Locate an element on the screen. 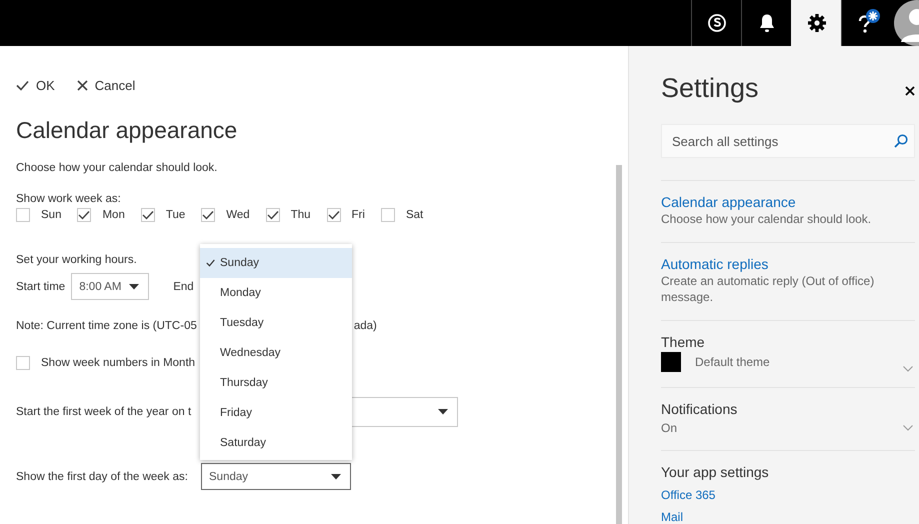 The image size is (919, 524). day-label: Mon is located at coordinates (113, 215).